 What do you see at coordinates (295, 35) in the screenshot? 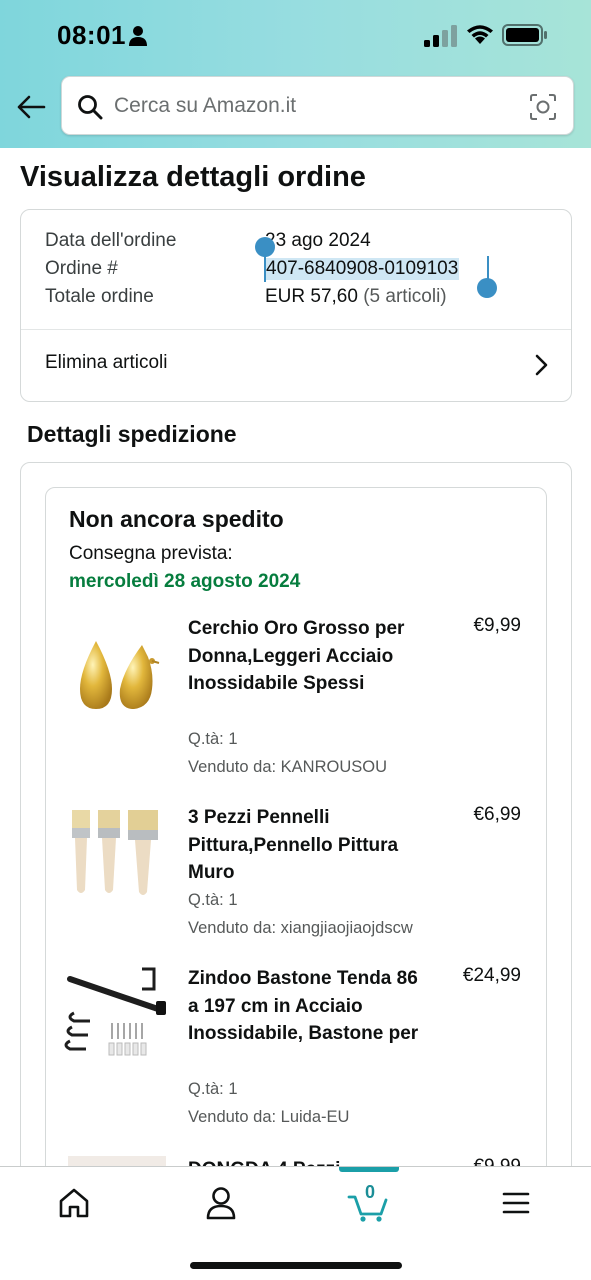
I see `status-bar: 08:01` at bounding box center [295, 35].